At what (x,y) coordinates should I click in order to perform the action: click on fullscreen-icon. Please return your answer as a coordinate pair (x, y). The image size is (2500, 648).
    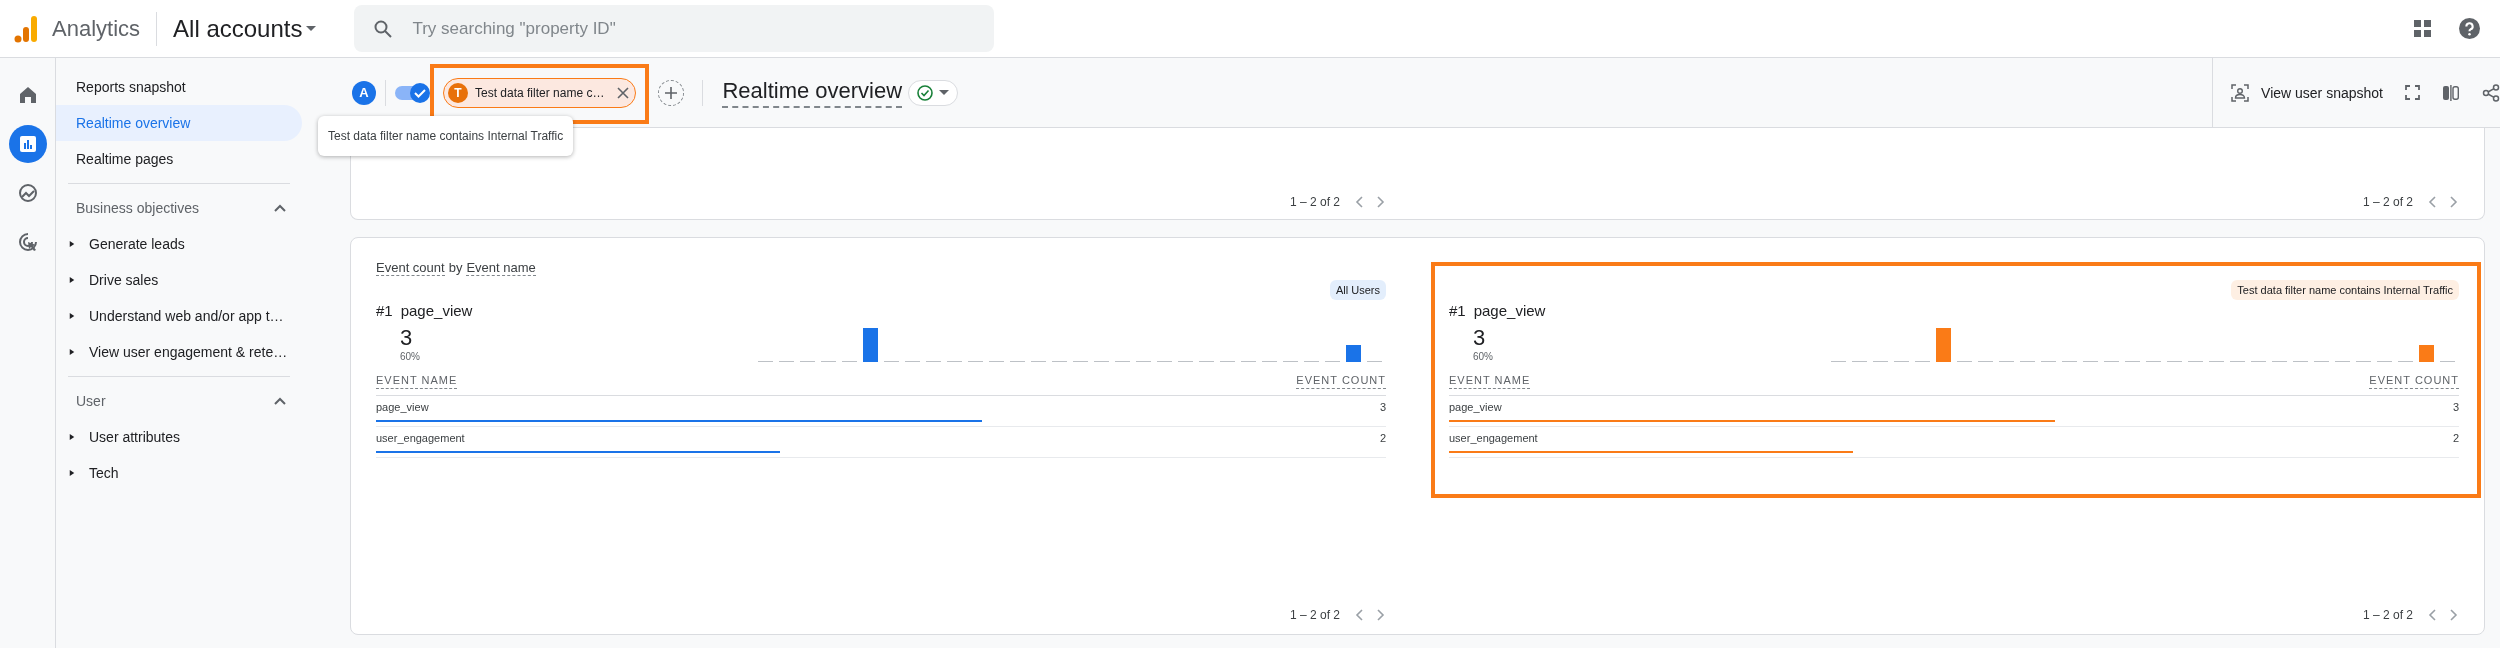
    Looking at the image, I should click on (2412, 92).